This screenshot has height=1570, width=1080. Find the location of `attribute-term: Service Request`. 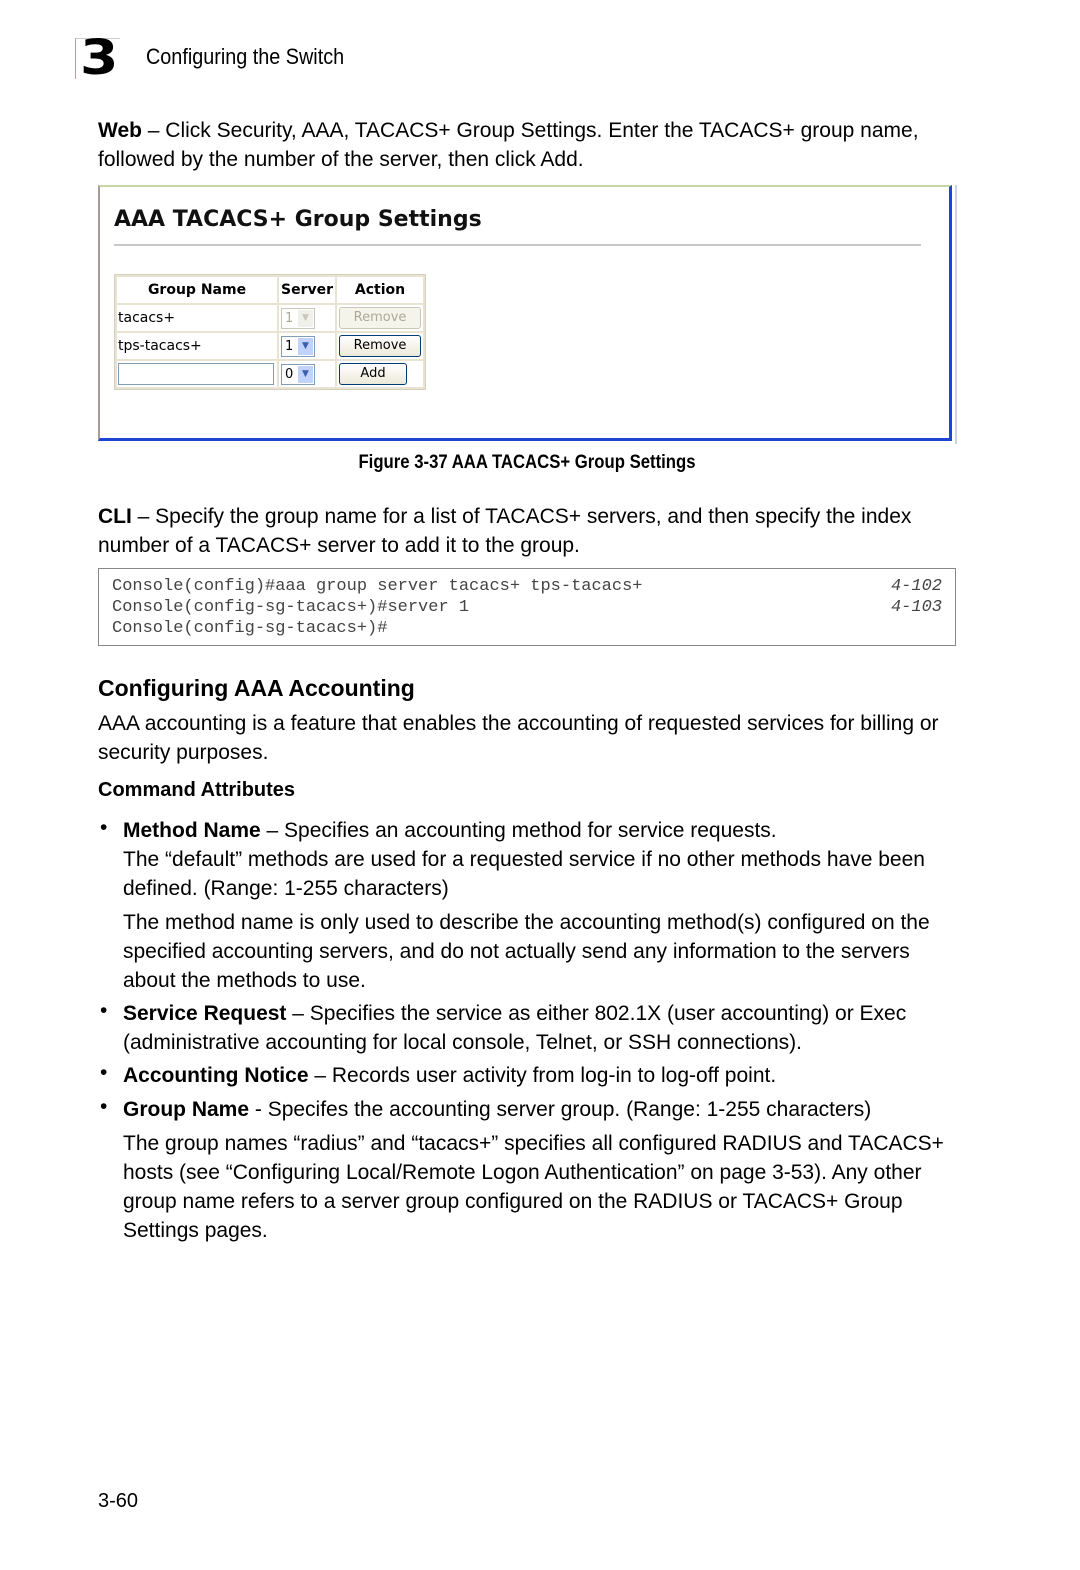

attribute-term: Service Request is located at coordinates (205, 1013).